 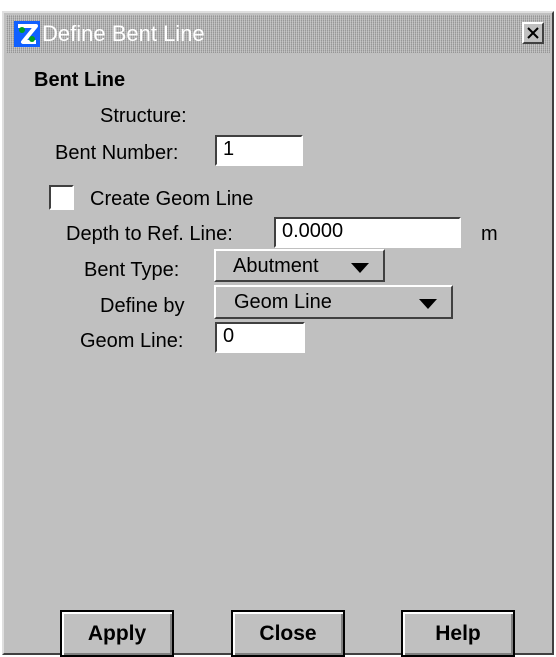 What do you see at coordinates (276, 266) in the screenshot?
I see `bent-type-value: Abutment` at bounding box center [276, 266].